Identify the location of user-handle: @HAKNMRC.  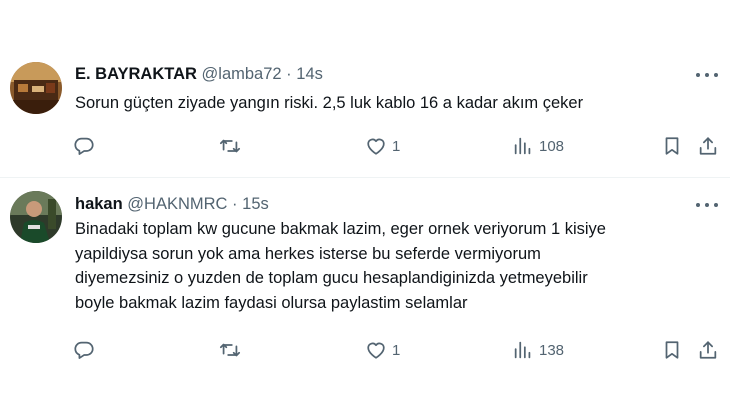
(177, 204).